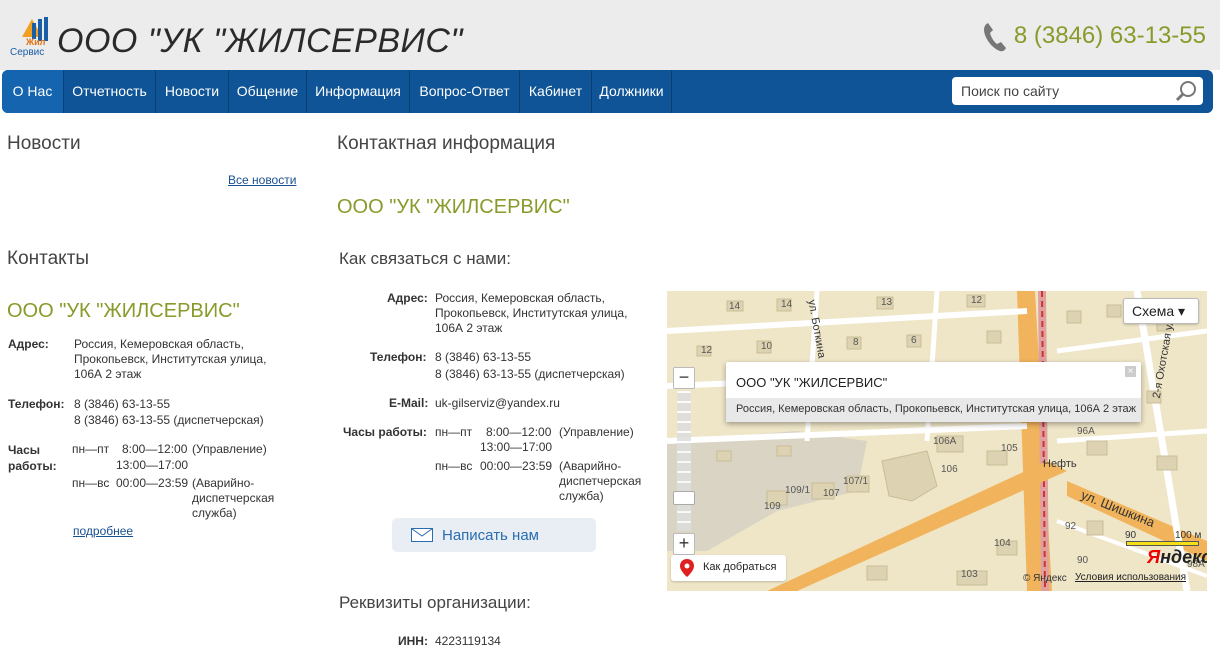 Image resolution: width=1220 pixels, height=660 pixels. What do you see at coordinates (856, 481) in the screenshot?
I see `map-house-label: 107/1` at bounding box center [856, 481].